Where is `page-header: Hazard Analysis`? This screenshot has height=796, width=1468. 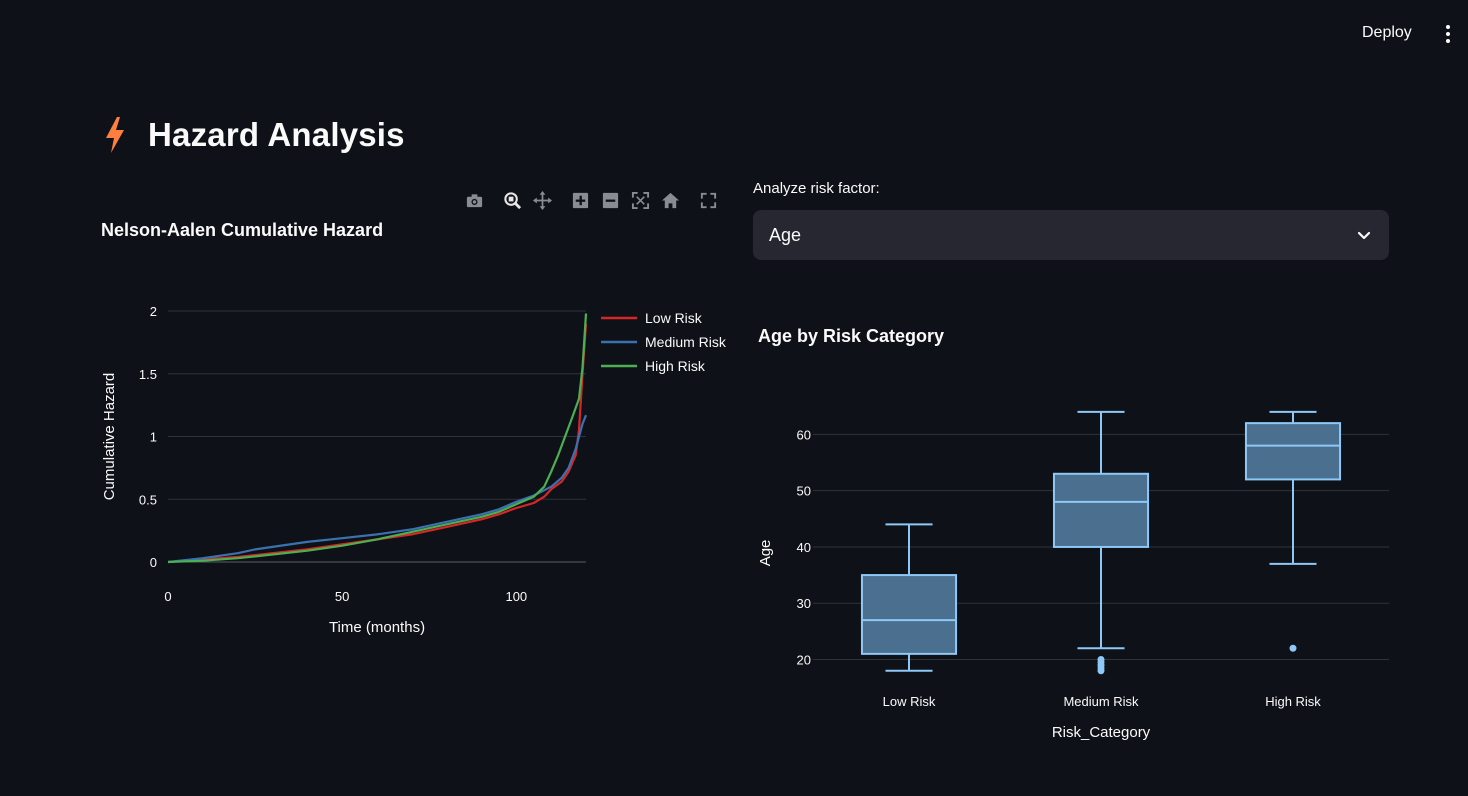 page-header: Hazard Analysis is located at coordinates (253, 135).